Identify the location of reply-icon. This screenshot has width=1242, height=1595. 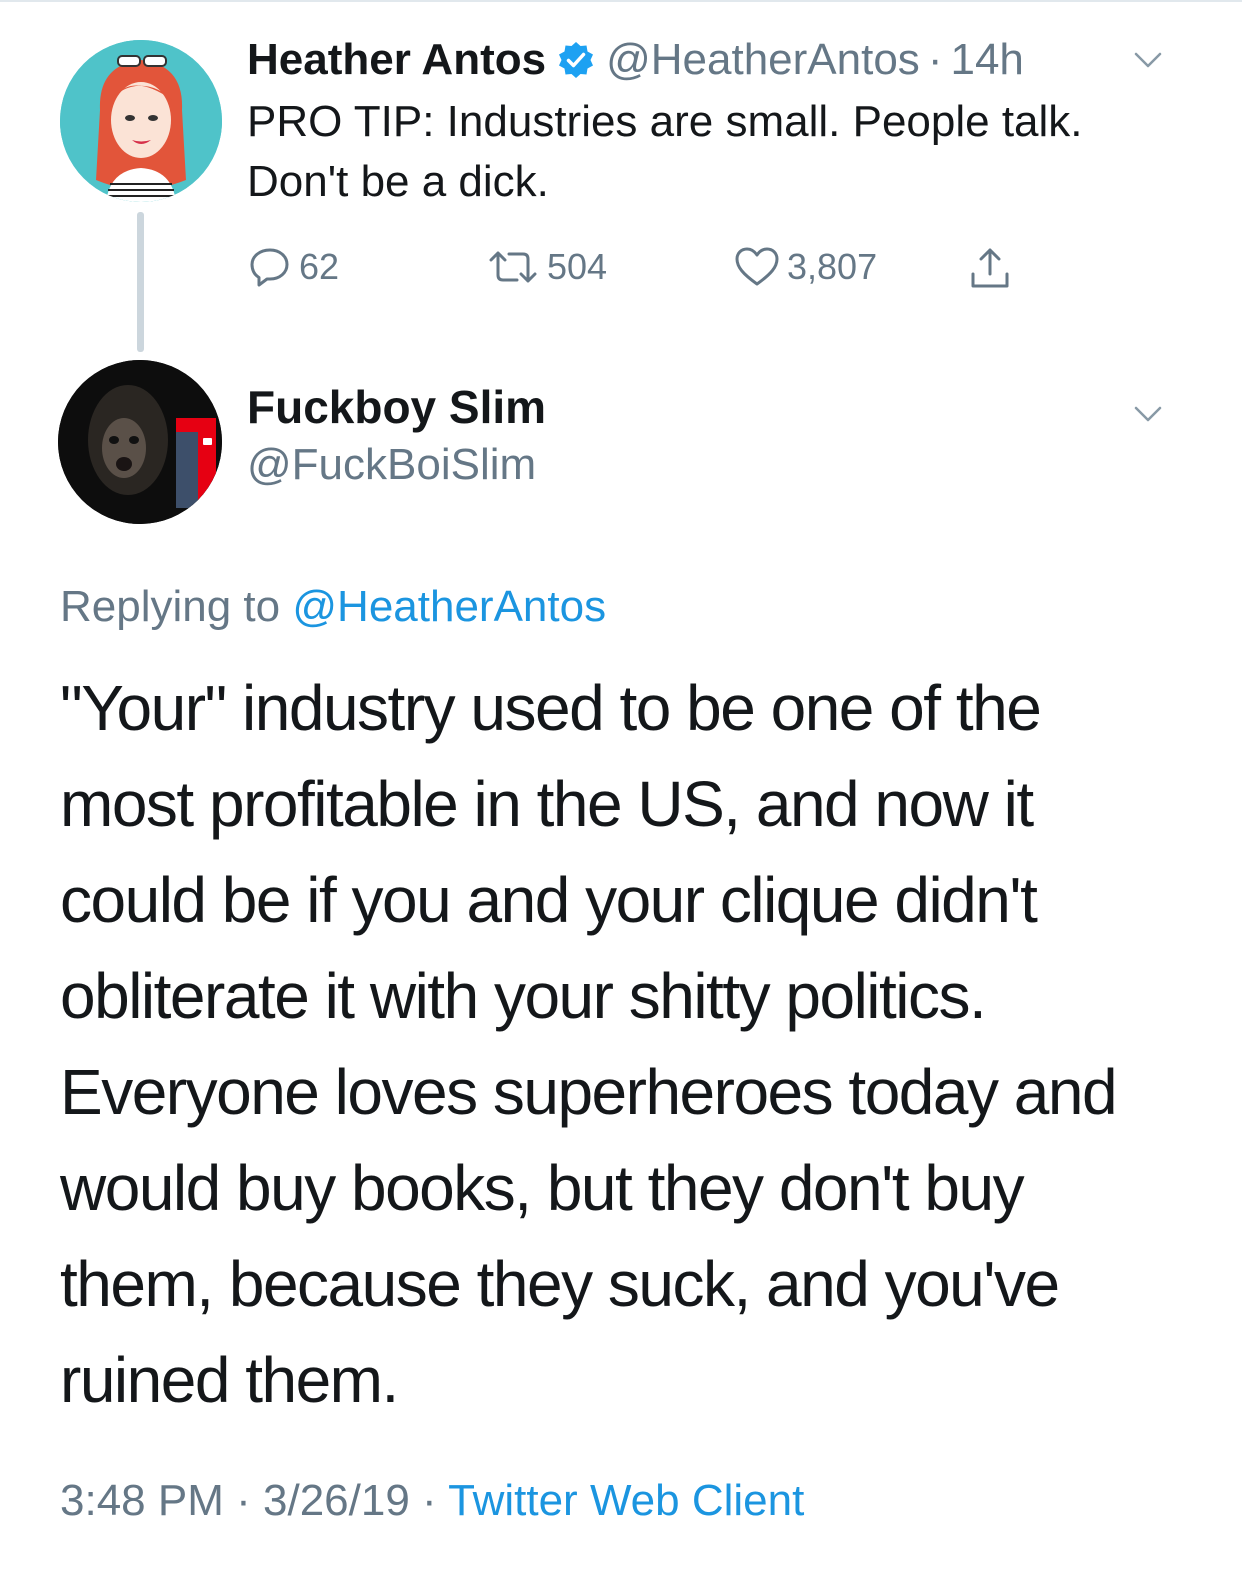
(269, 267).